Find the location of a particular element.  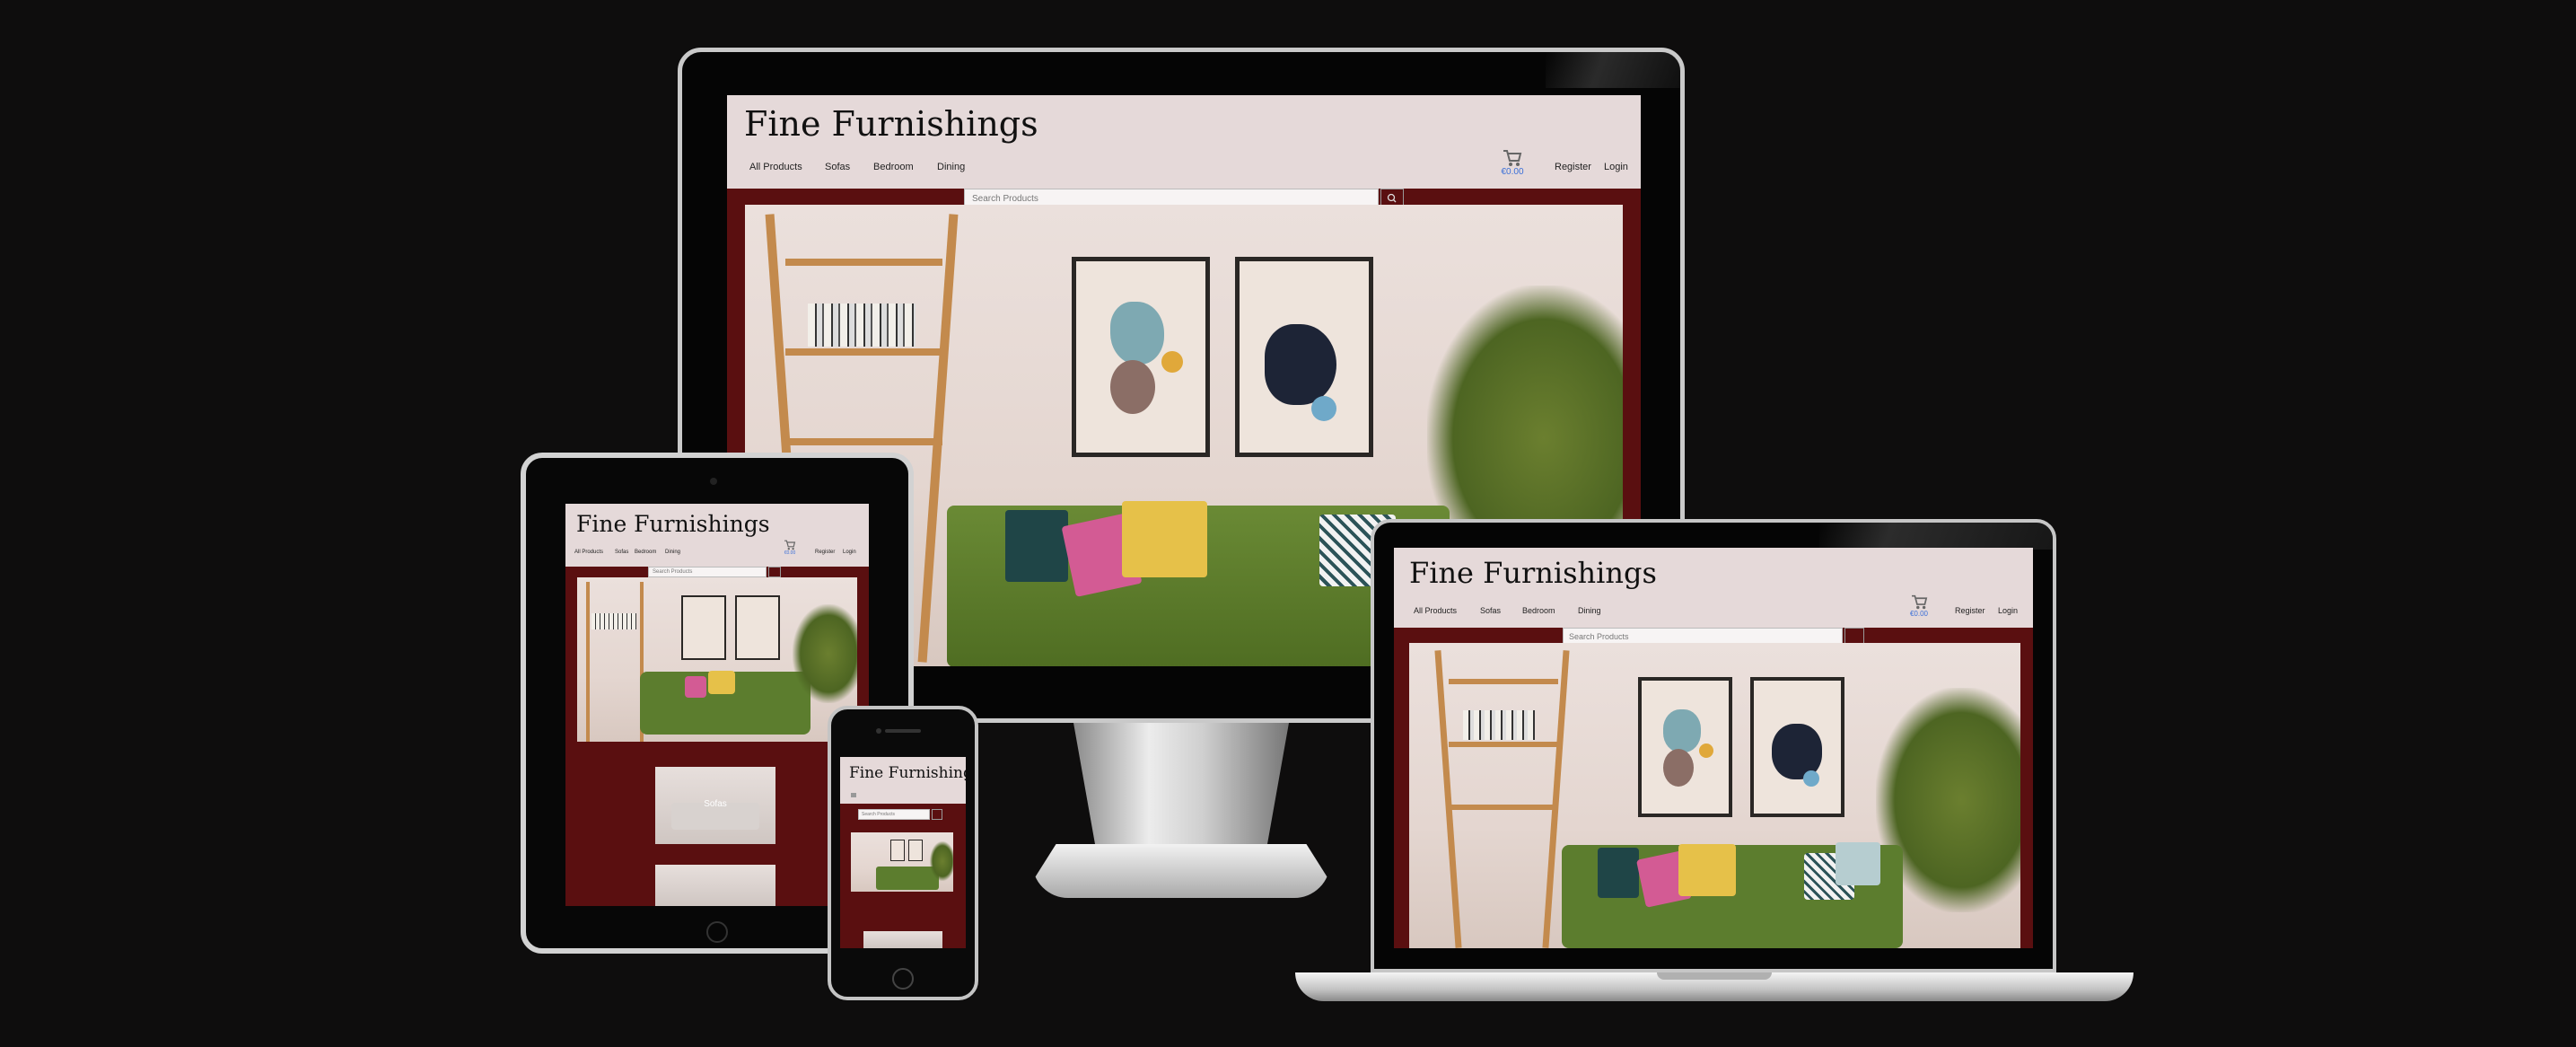

tablet-search-button is located at coordinates (774, 572).